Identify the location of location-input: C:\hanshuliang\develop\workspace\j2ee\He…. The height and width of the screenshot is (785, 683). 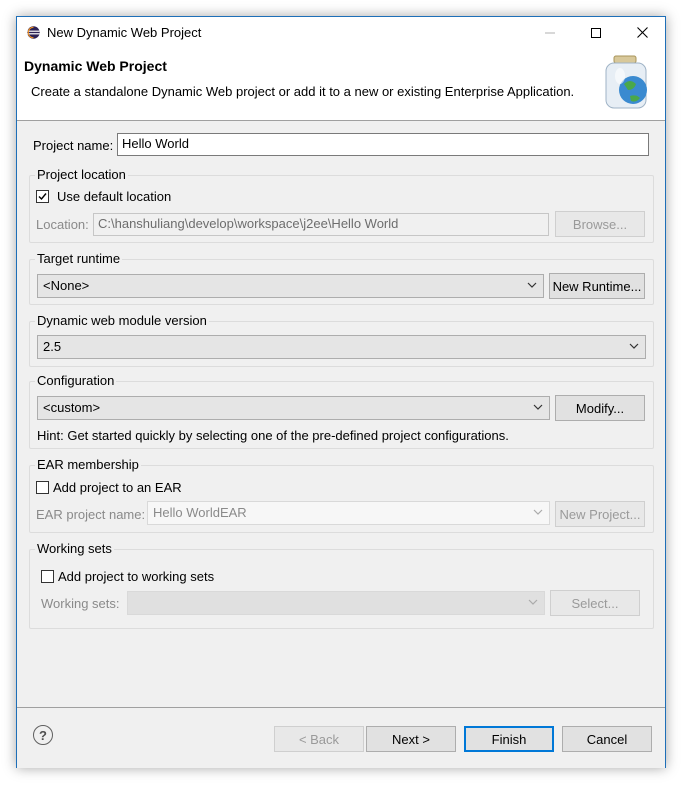
(321, 224).